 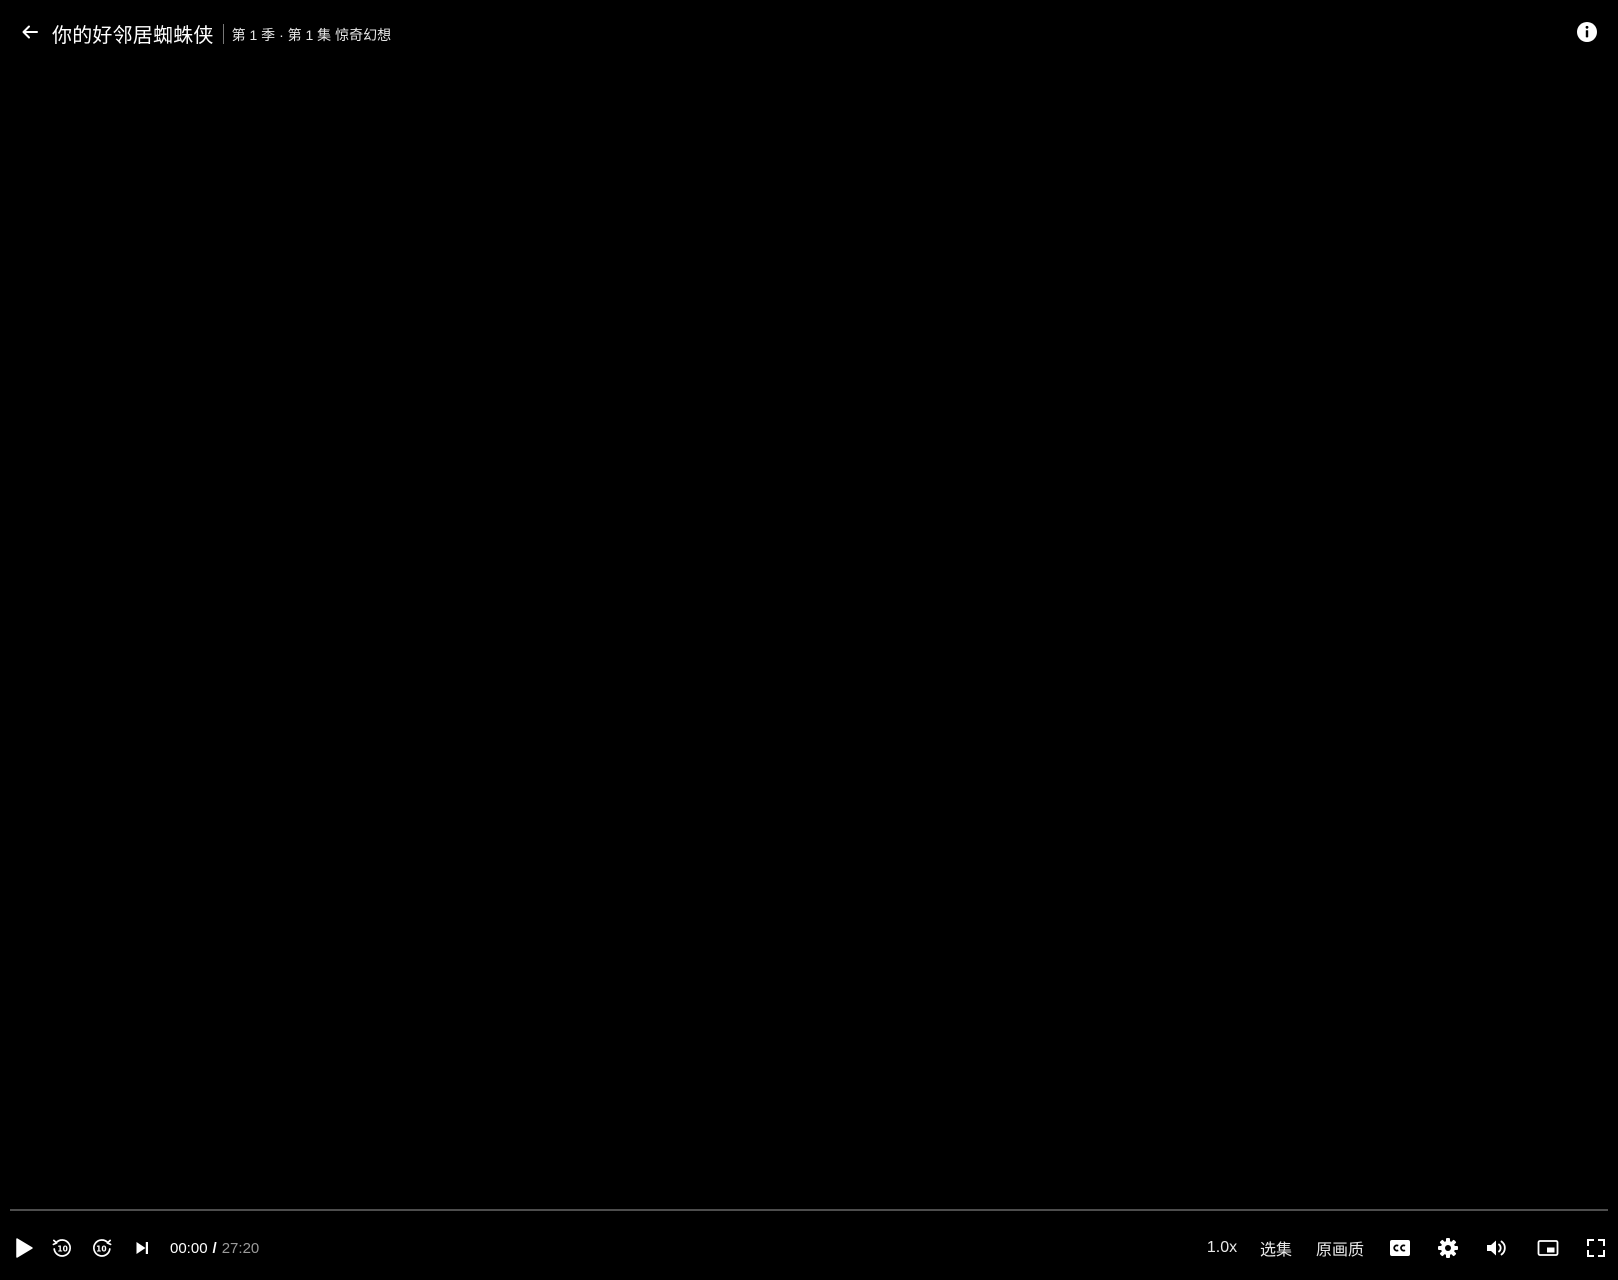 I want to click on picture-in-picture-icon, so click(x=1548, y=1248).